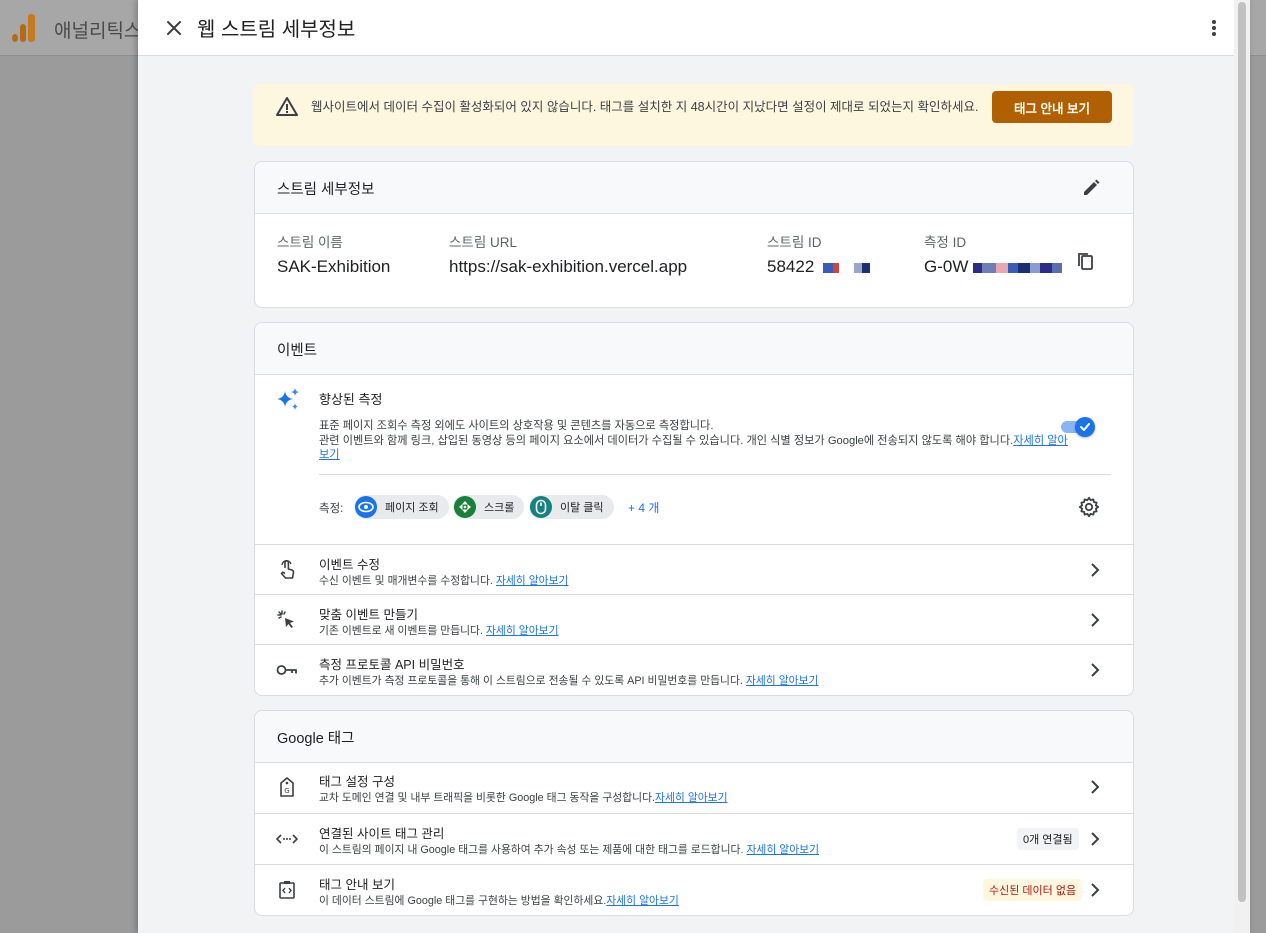 This screenshot has width=1266, height=933. What do you see at coordinates (499, 508) in the screenshot?
I see `chip-label: 스크롤` at bounding box center [499, 508].